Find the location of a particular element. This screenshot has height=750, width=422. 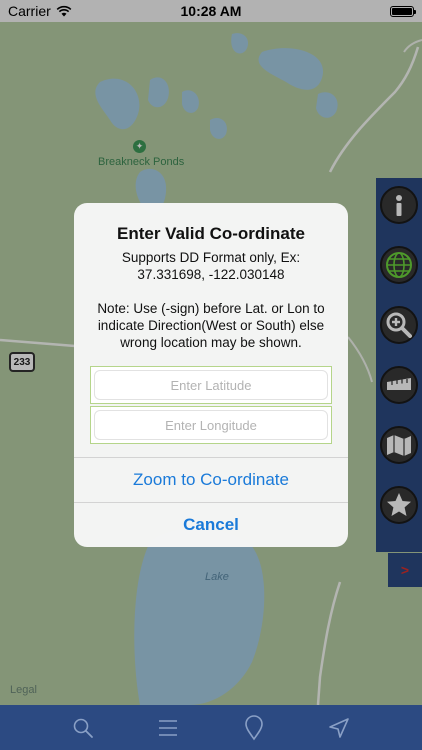

latitude-field-wrap is located at coordinates (211, 385).